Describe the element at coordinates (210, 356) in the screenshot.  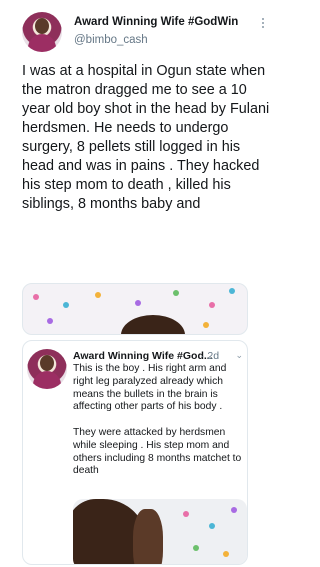
I see `quoted-timestamp: · 2d` at that location.